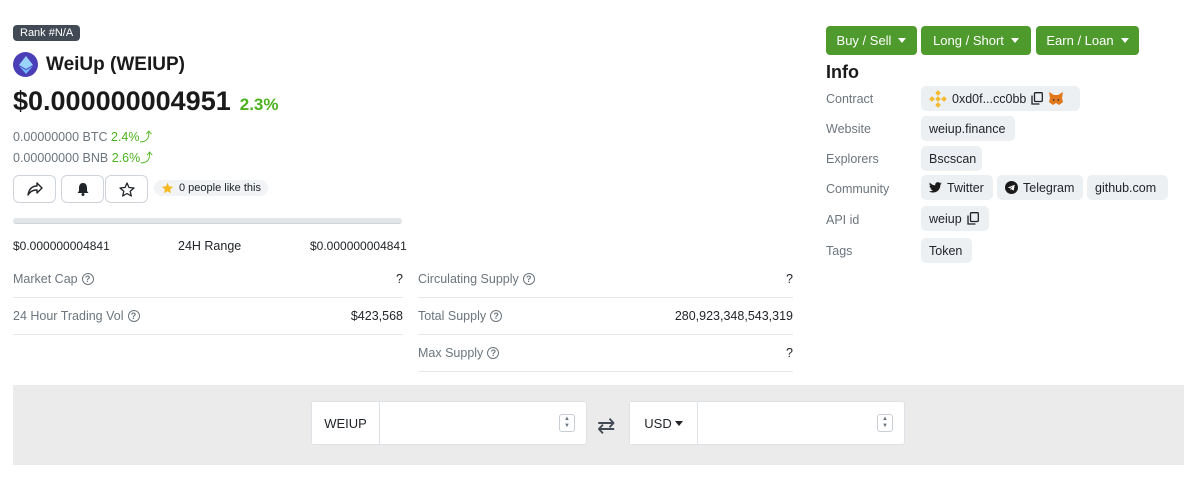 Image resolution: width=1200 pixels, height=498 pixels. Describe the element at coordinates (358, 246) in the screenshot. I see `range-high: $0.000000004841` at that location.